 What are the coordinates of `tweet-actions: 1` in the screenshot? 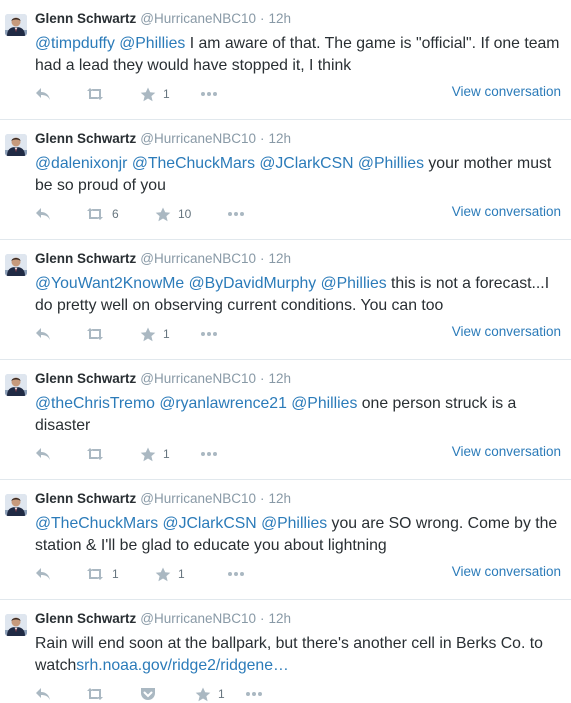 It's located at (300, 693).